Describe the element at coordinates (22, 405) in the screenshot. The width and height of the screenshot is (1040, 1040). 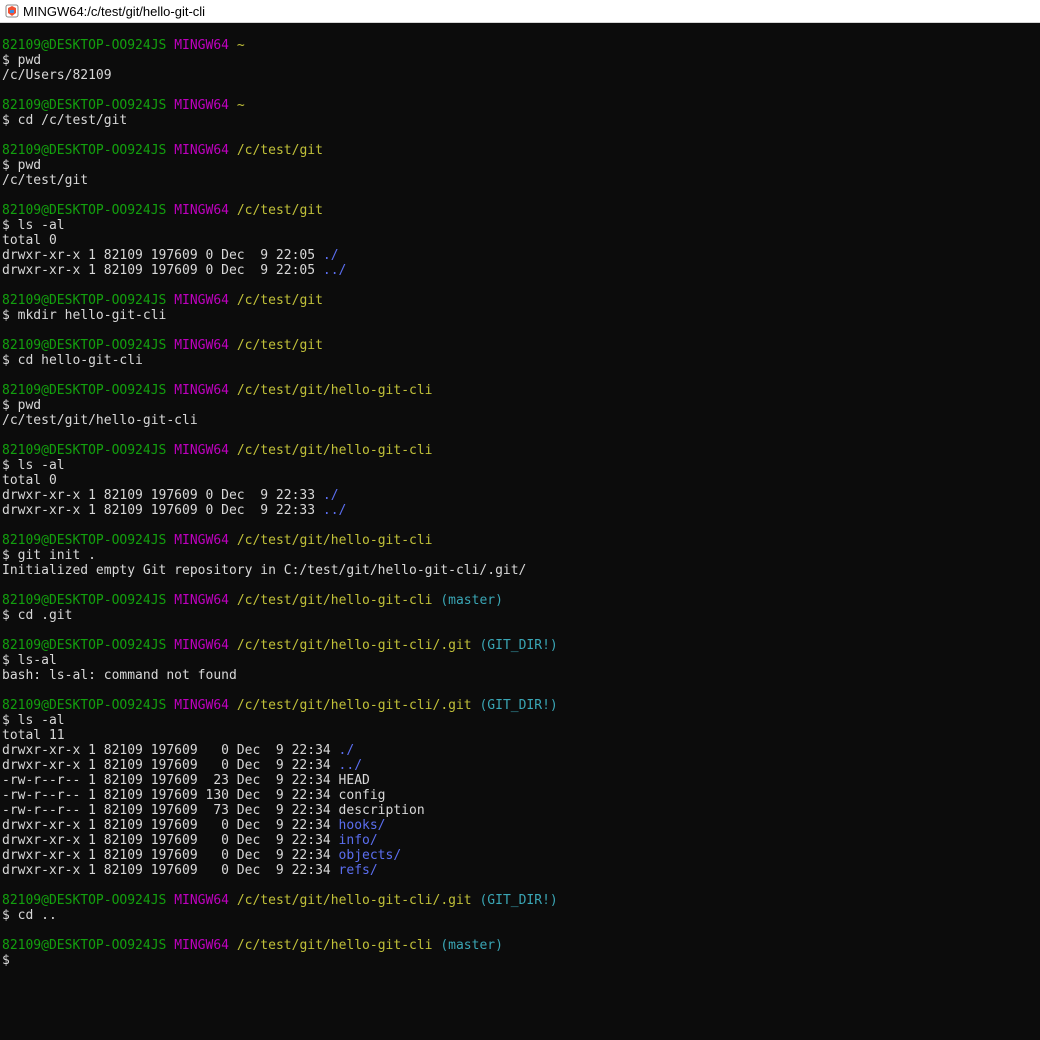
I see `terminal-text: $ pwd` at that location.